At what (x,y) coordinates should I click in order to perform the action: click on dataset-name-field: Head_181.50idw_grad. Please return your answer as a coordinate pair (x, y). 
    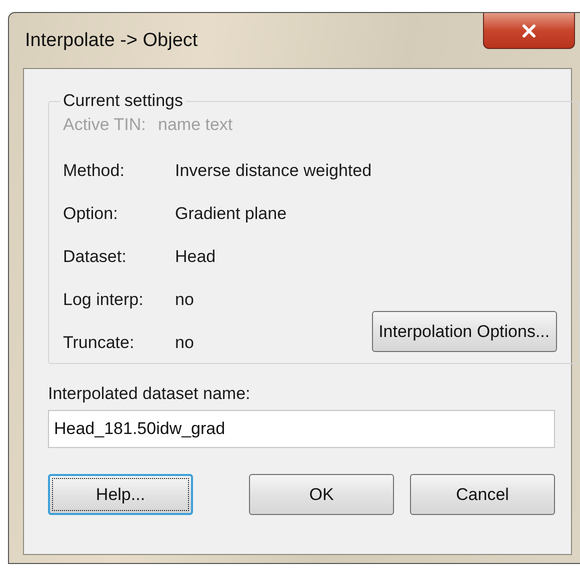
    Looking at the image, I should click on (301, 429).